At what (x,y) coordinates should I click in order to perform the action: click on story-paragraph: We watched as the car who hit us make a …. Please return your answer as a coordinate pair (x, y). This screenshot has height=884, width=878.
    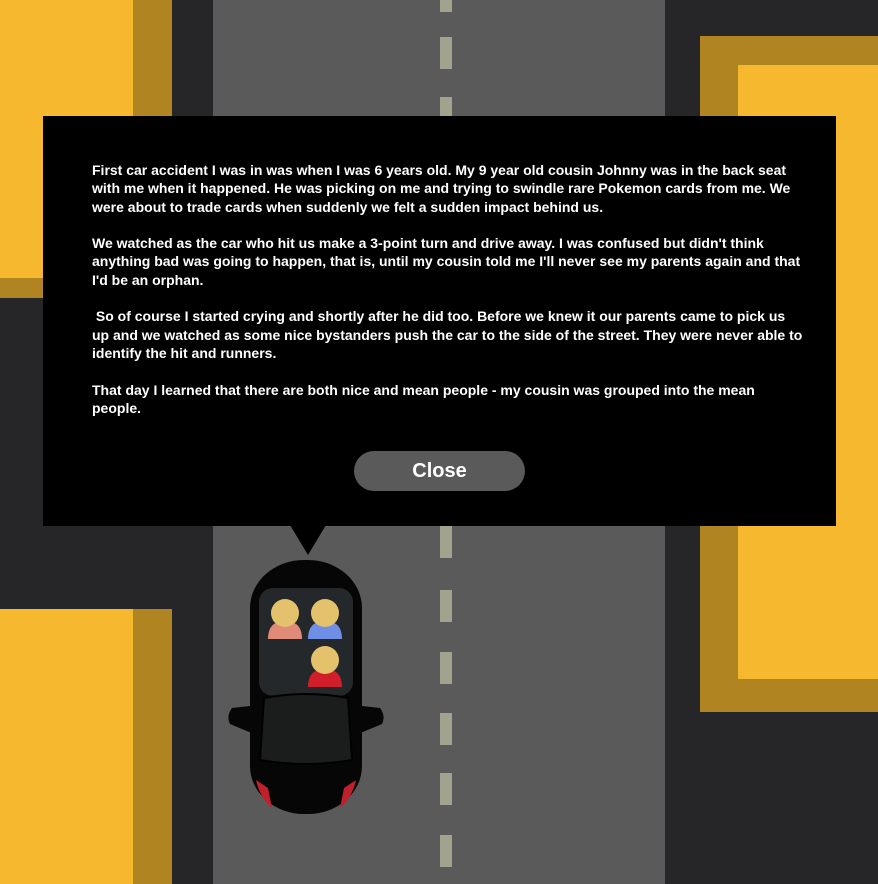
    Looking at the image, I should click on (448, 261).